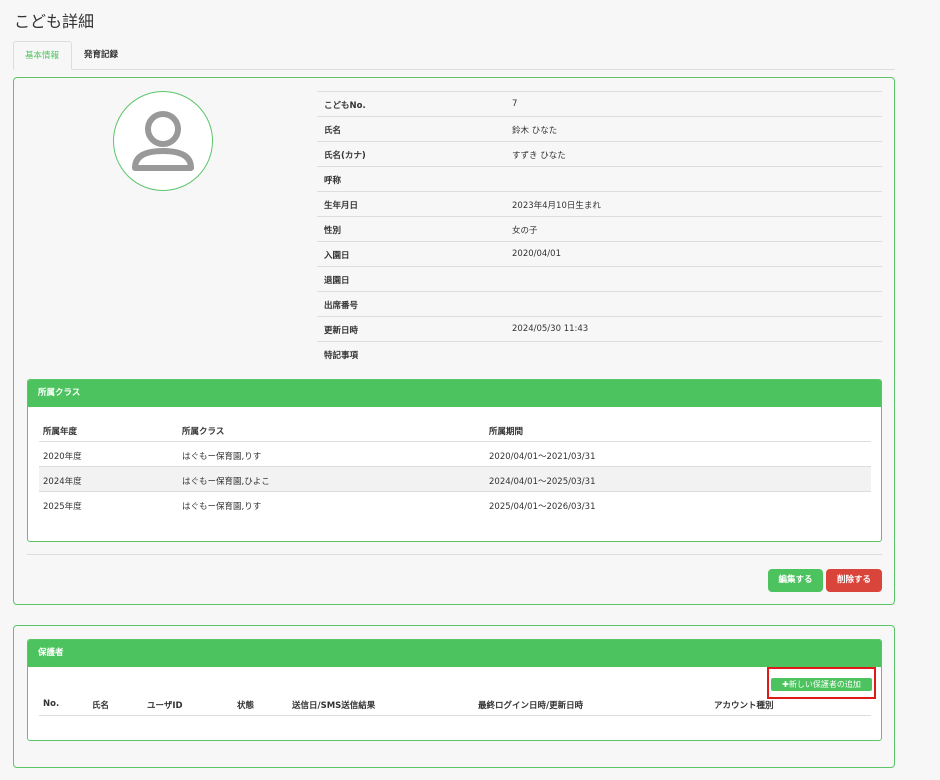  Describe the element at coordinates (345, 106) in the screenshot. I see `info-label: こどもNo.` at that location.